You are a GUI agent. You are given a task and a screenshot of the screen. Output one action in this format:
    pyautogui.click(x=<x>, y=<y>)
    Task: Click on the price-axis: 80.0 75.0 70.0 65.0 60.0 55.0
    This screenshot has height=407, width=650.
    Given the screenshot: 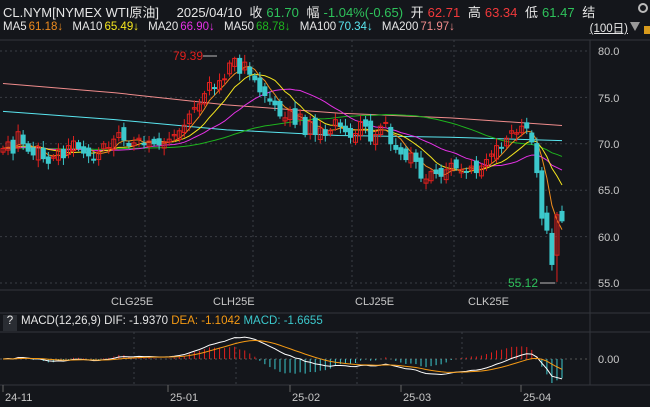 What is the action you would take?
    pyautogui.click(x=608, y=168)
    